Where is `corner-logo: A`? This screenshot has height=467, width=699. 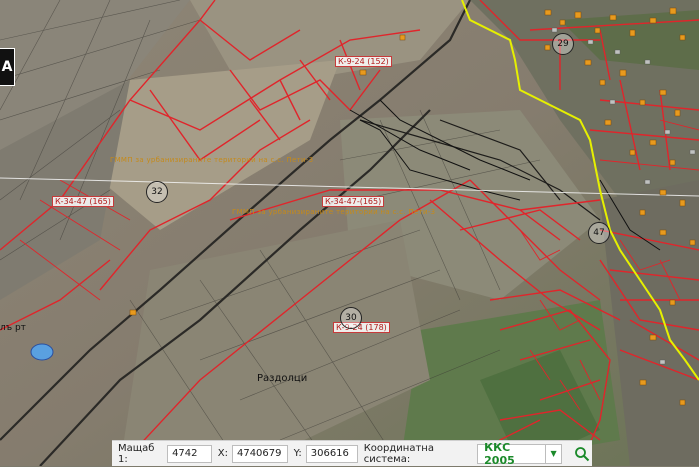
corner-logo: A is located at coordinates (7, 67).